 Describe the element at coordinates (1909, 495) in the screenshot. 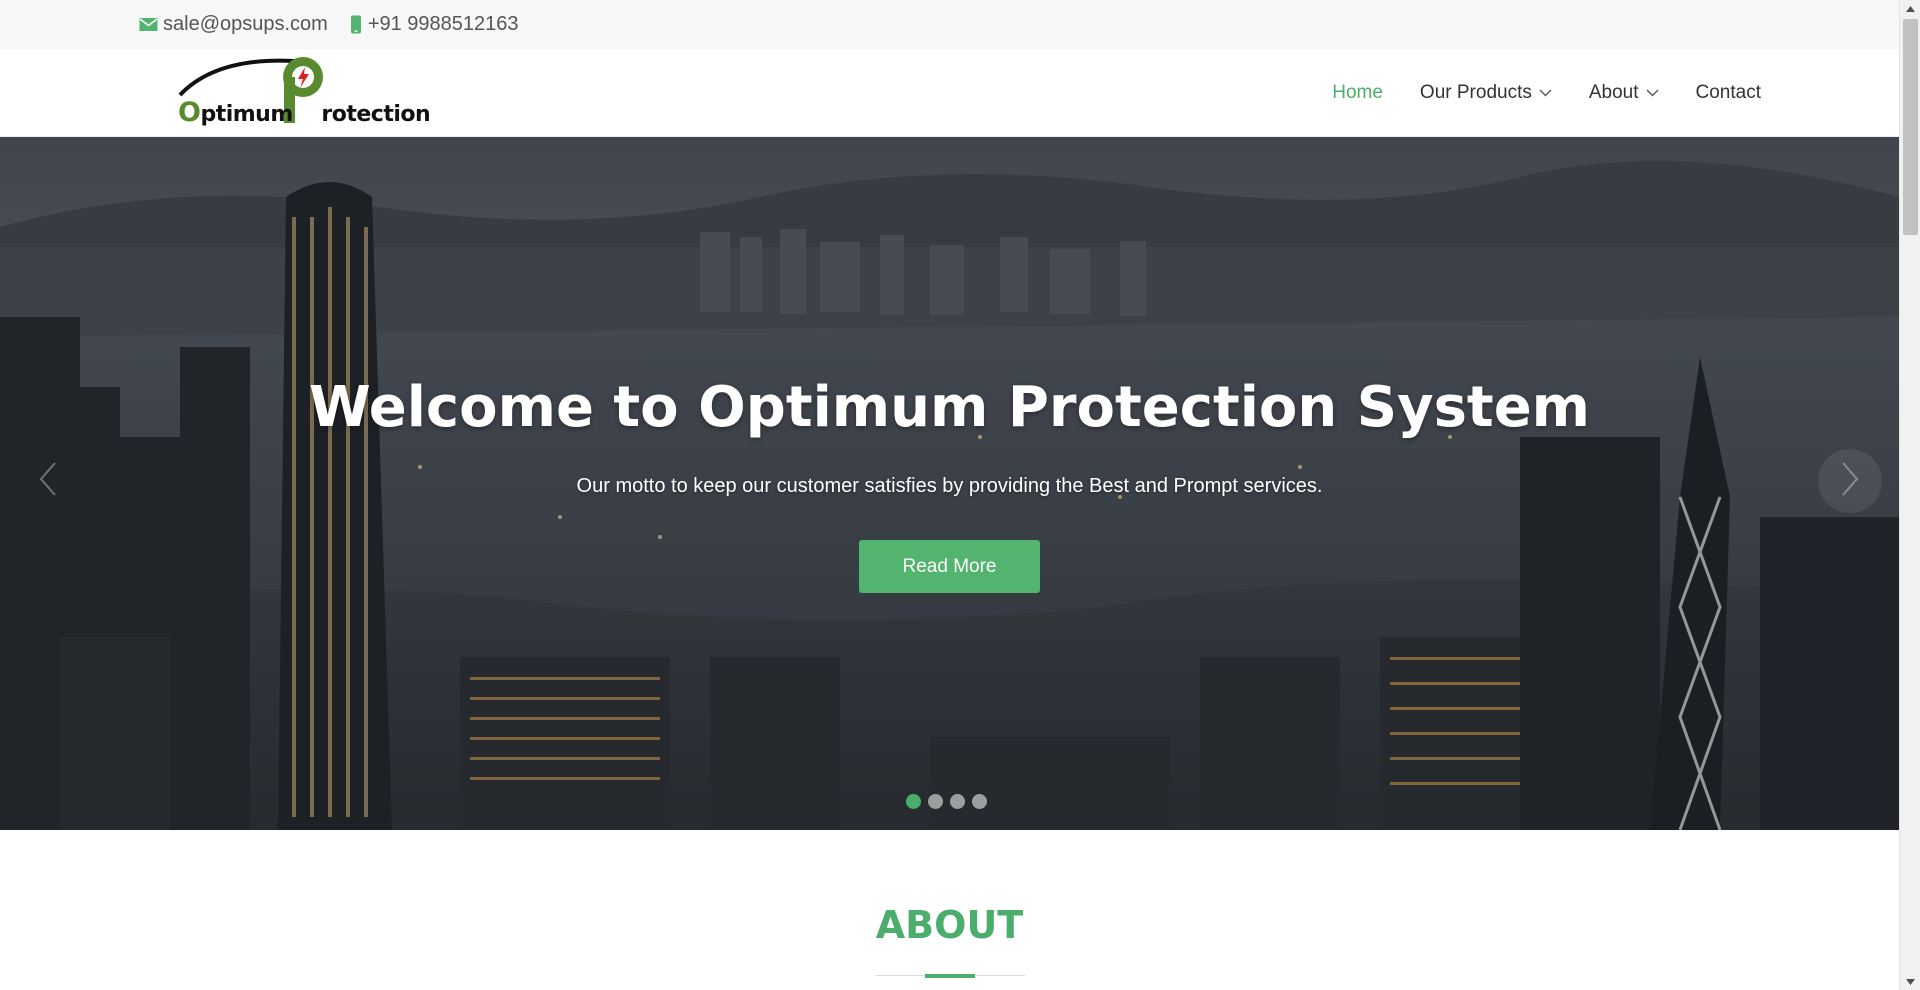

I see `page-scrollbar` at that location.